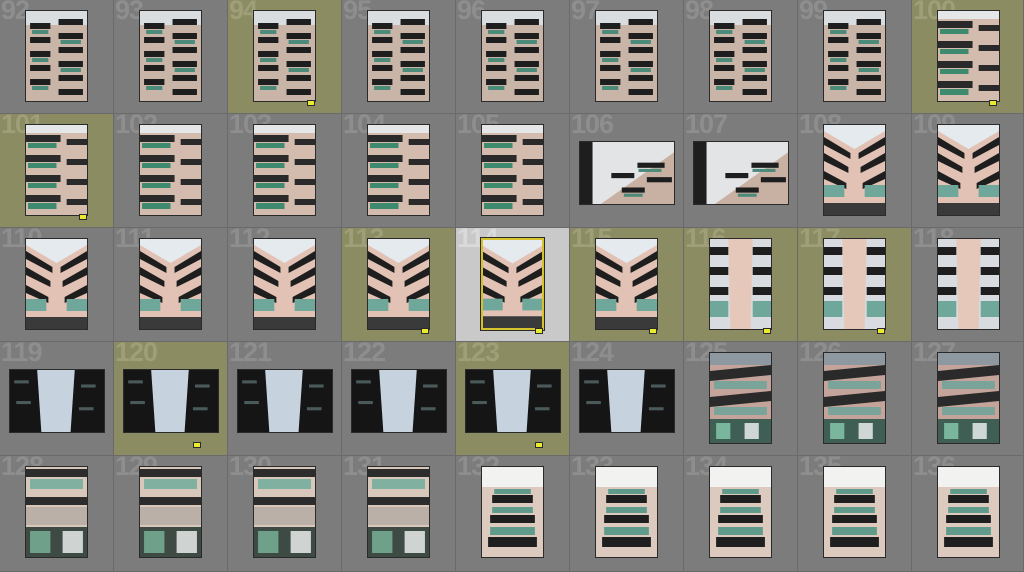  I want to click on thumbnail-cell: 103, so click(285, 171).